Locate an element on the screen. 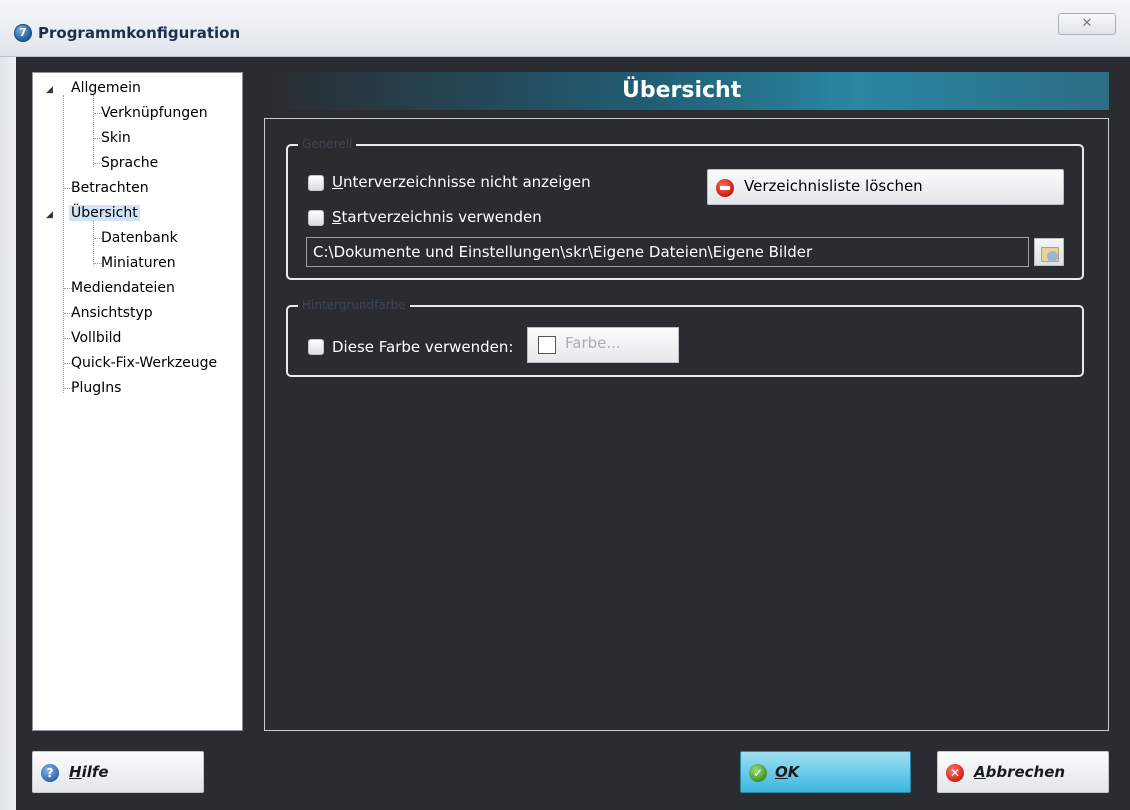 Image resolution: width=1130 pixels, height=810 pixels. tree-item-uebersicht: Übersicht is located at coordinates (104, 213).